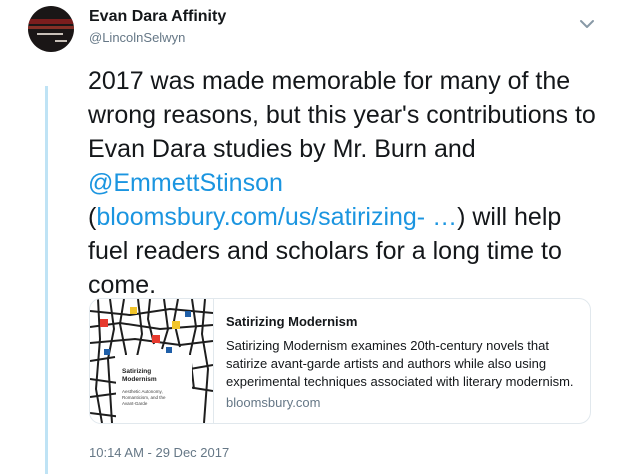 The width and height of the screenshot is (620, 474). Describe the element at coordinates (142, 391) in the screenshot. I see `cover-subtitle: Aesthetic Autonomy,` at that location.